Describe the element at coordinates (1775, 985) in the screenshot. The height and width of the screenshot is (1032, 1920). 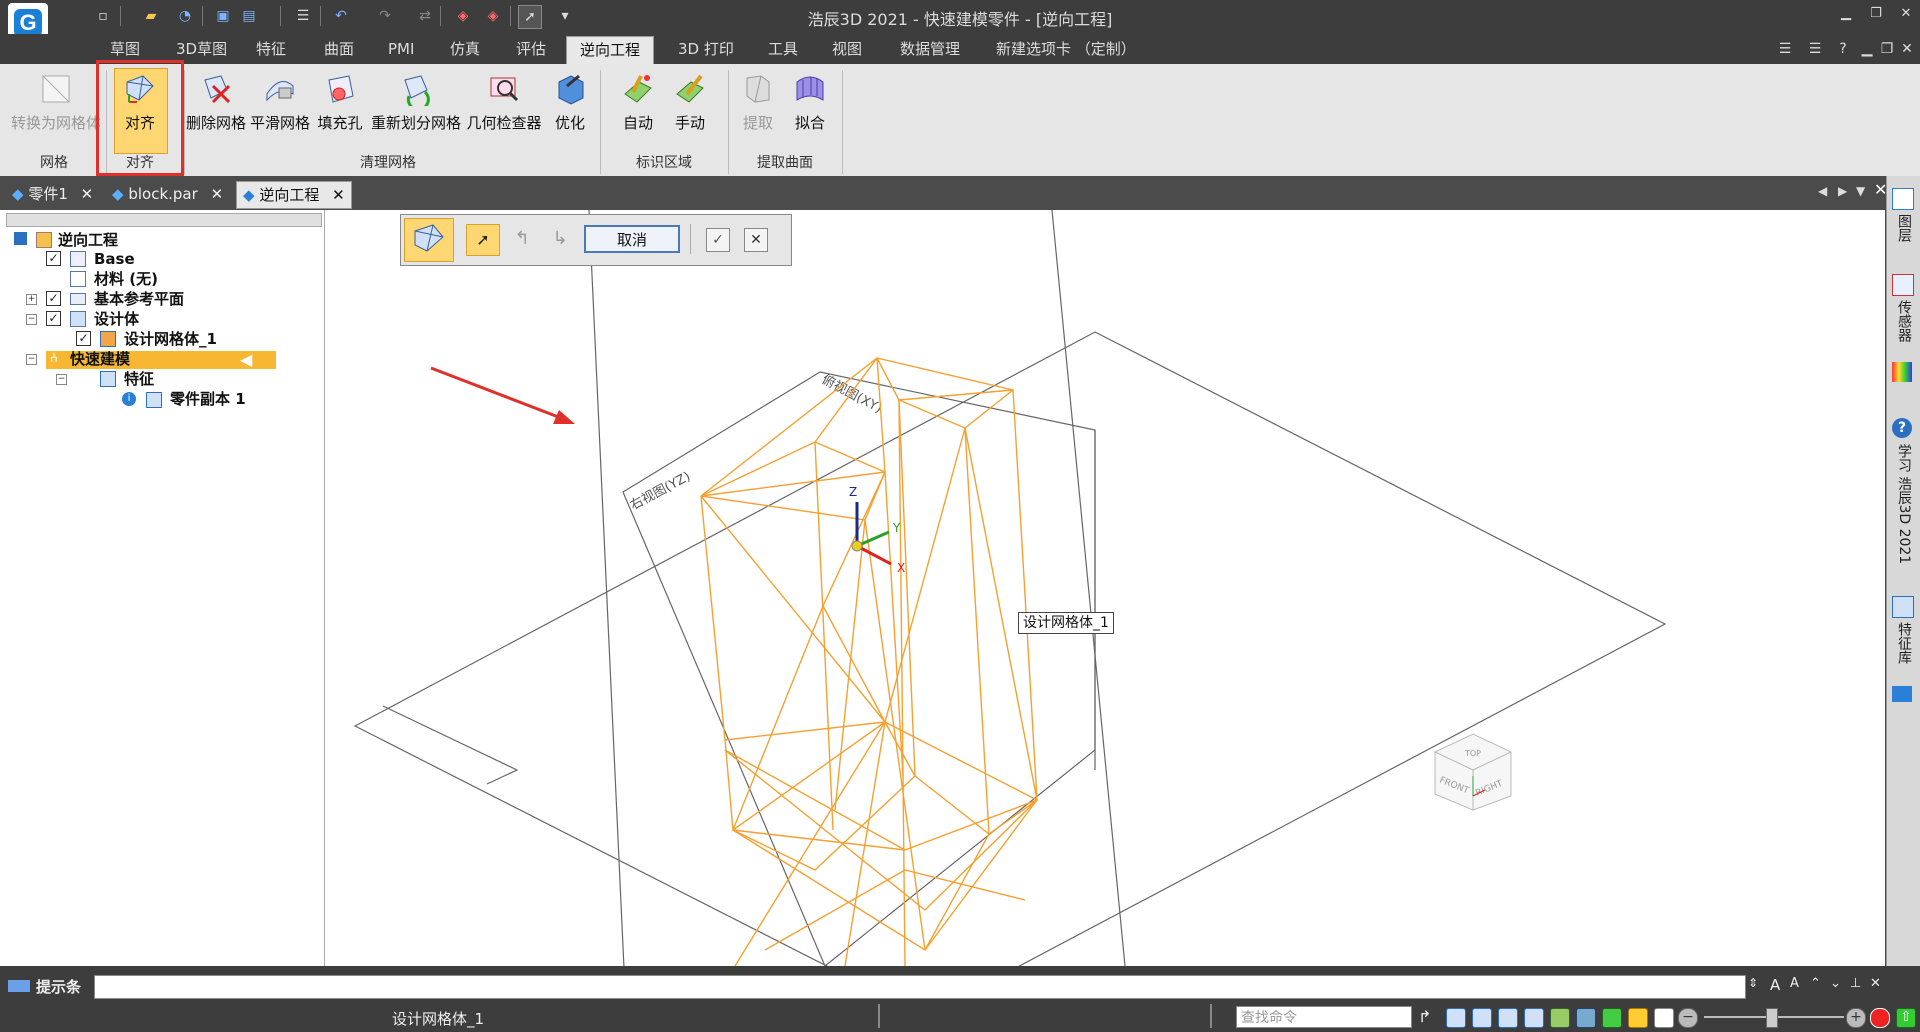
I see `font-larger-icon: A` at that location.